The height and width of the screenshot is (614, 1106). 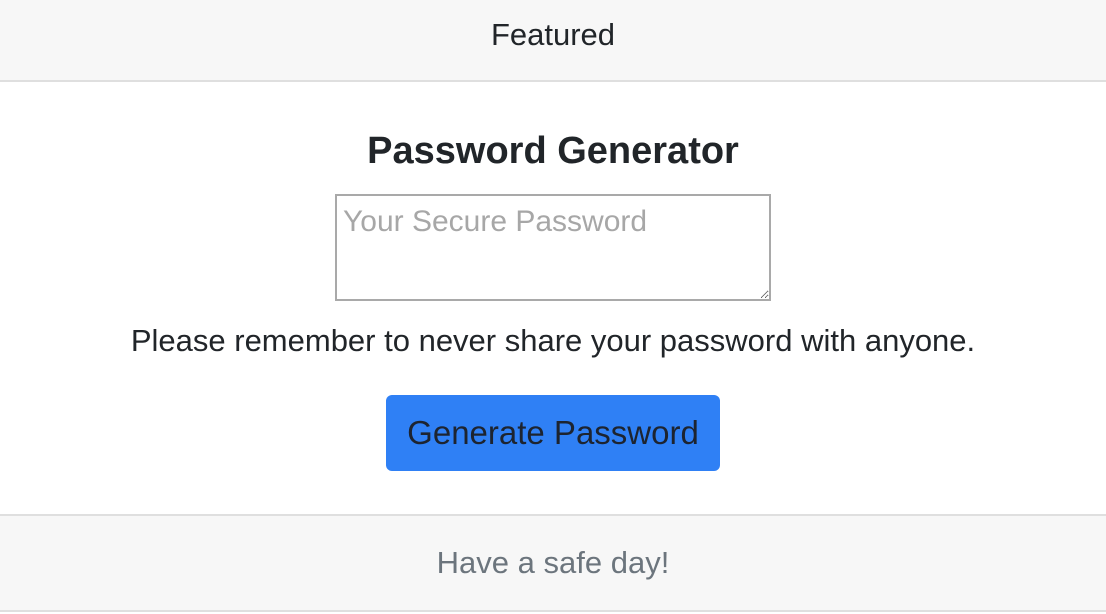 What do you see at coordinates (553, 247) in the screenshot?
I see `password-output-textarea` at bounding box center [553, 247].